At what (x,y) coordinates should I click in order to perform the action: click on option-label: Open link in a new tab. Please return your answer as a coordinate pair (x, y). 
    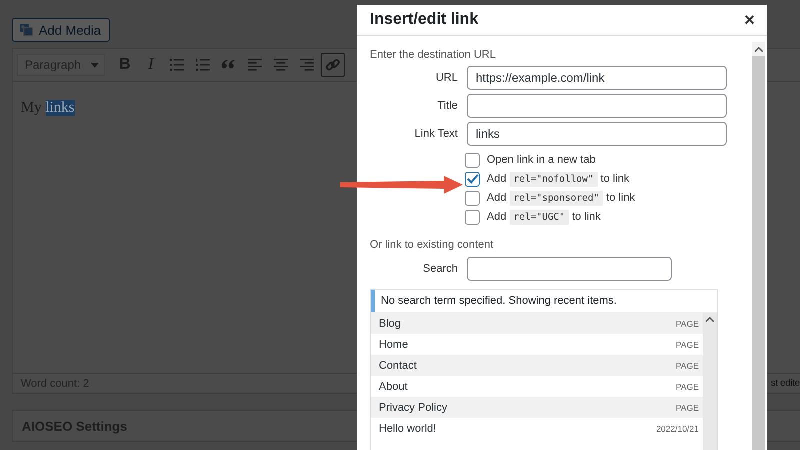
    Looking at the image, I should click on (541, 160).